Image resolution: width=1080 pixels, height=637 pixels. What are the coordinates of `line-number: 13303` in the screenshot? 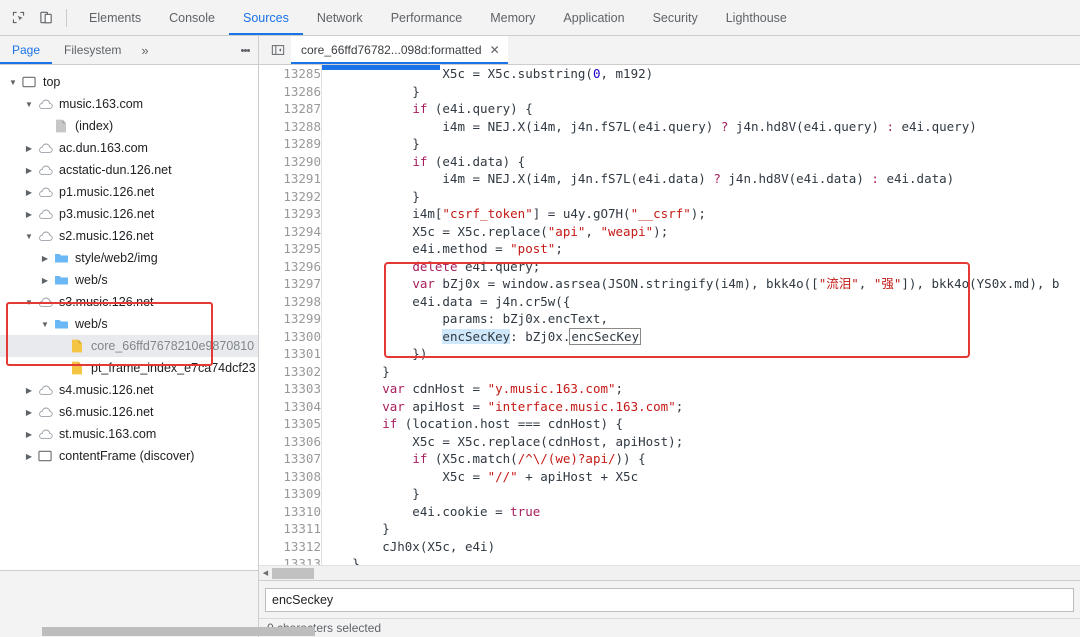 It's located at (290, 389).